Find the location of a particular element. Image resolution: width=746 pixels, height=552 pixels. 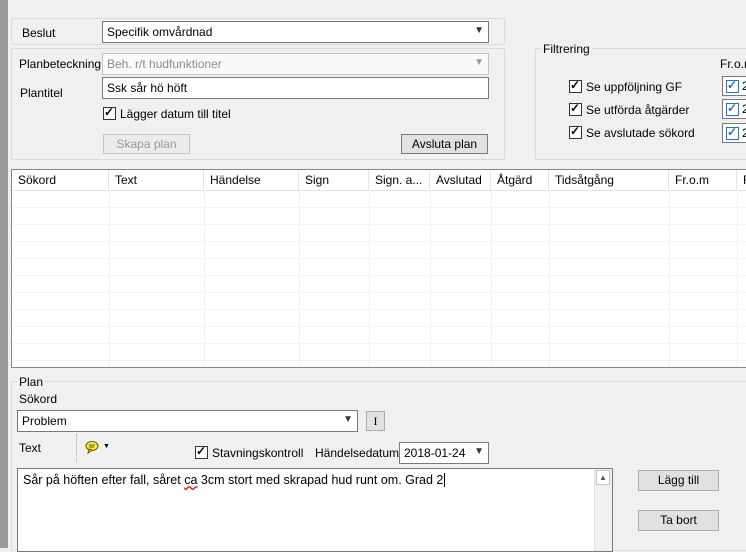

column-header-handelse: Händelse is located at coordinates (251, 180).